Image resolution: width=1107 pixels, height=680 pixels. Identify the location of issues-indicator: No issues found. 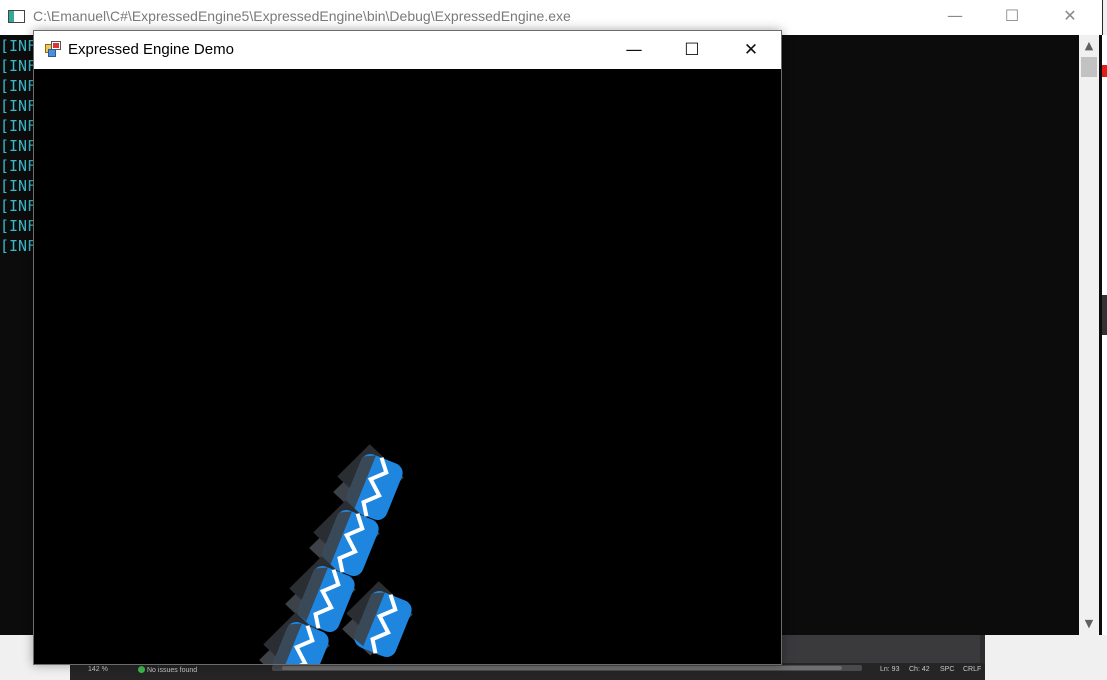
(167, 670).